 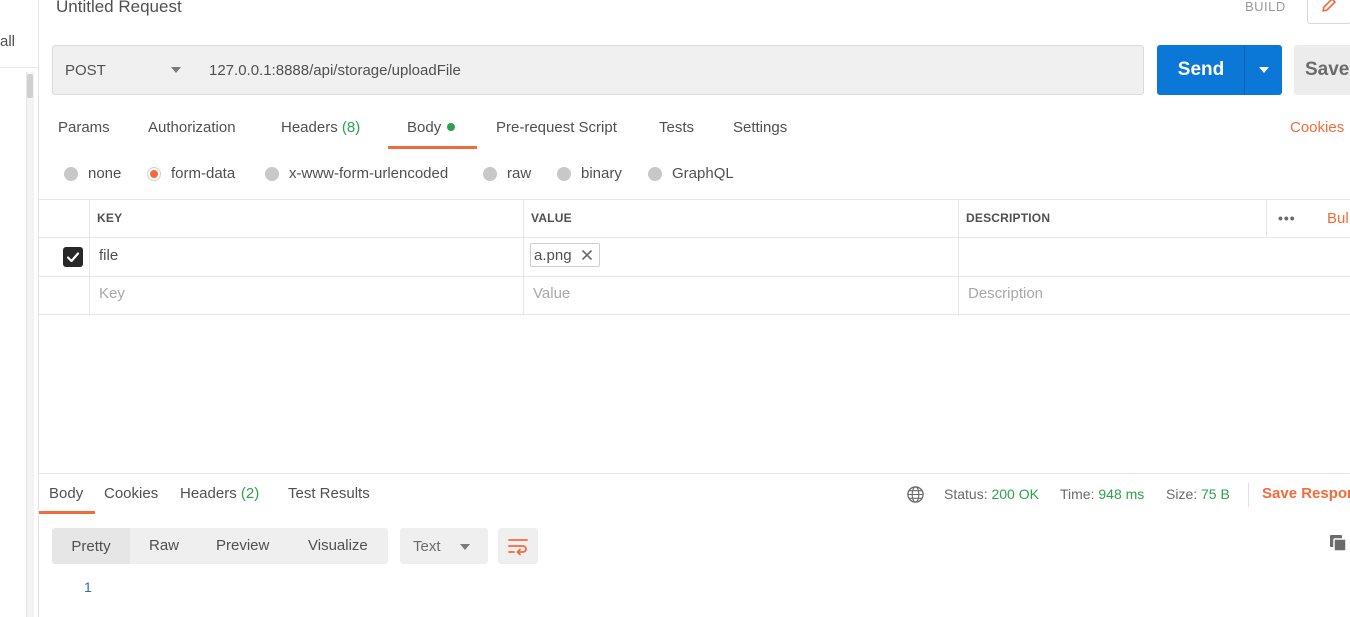 I want to click on status-dot-icon, so click(x=451, y=127).